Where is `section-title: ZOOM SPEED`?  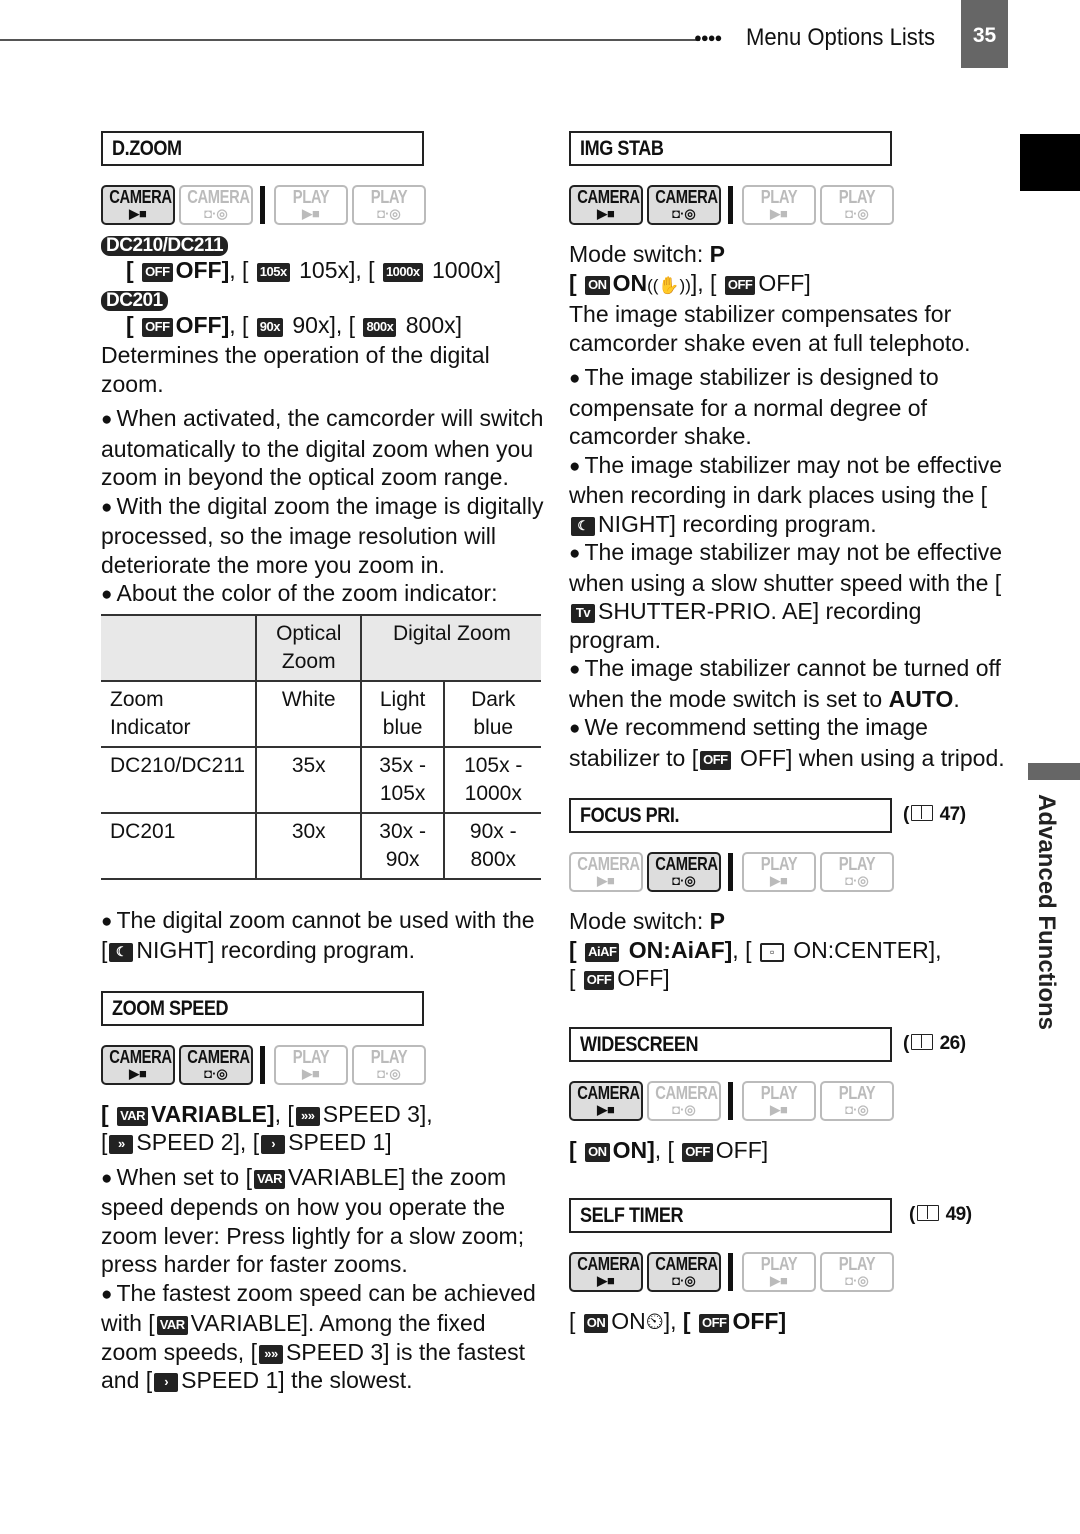
section-title: ZOOM SPEED is located at coordinates (262, 1008).